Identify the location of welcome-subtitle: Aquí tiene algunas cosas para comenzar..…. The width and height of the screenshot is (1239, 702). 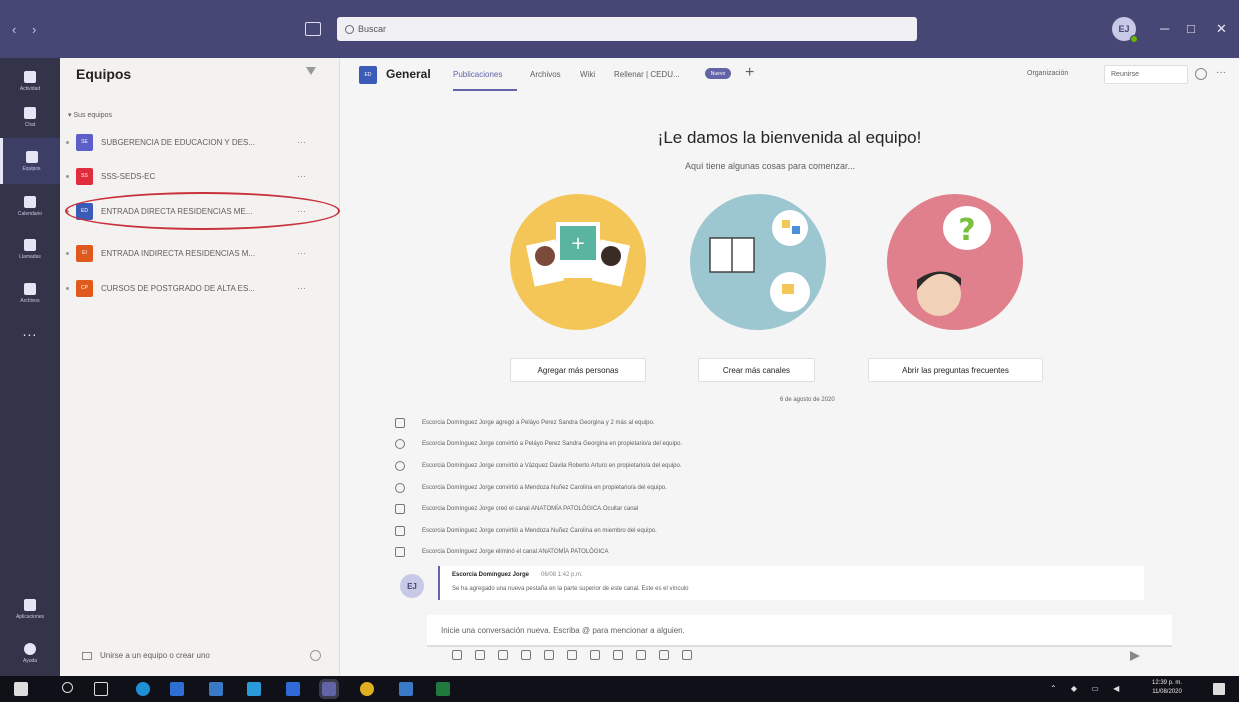
(770, 166).